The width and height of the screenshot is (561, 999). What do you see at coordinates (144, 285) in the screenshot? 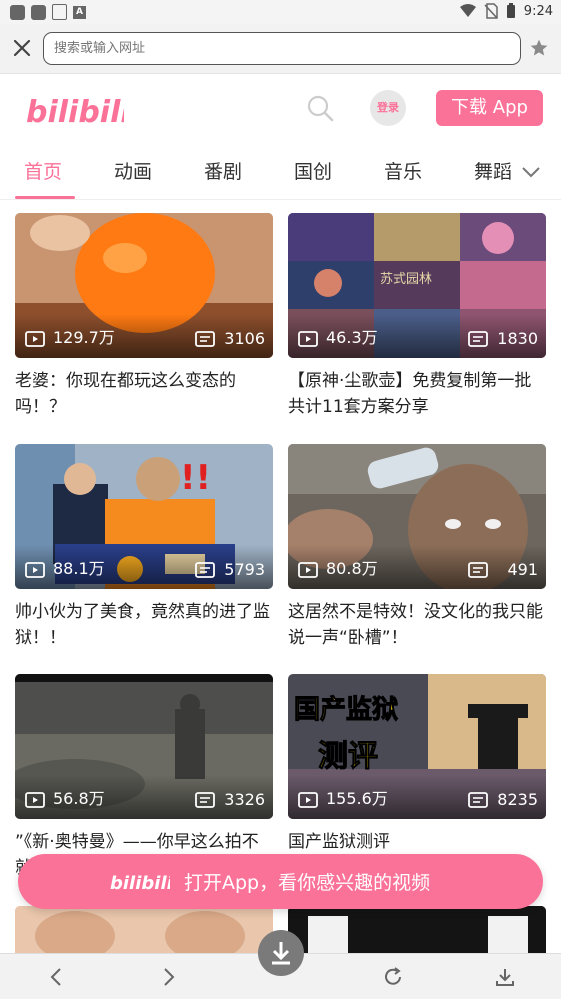
I see `video-thumbnail: 129.7万 3106` at bounding box center [144, 285].